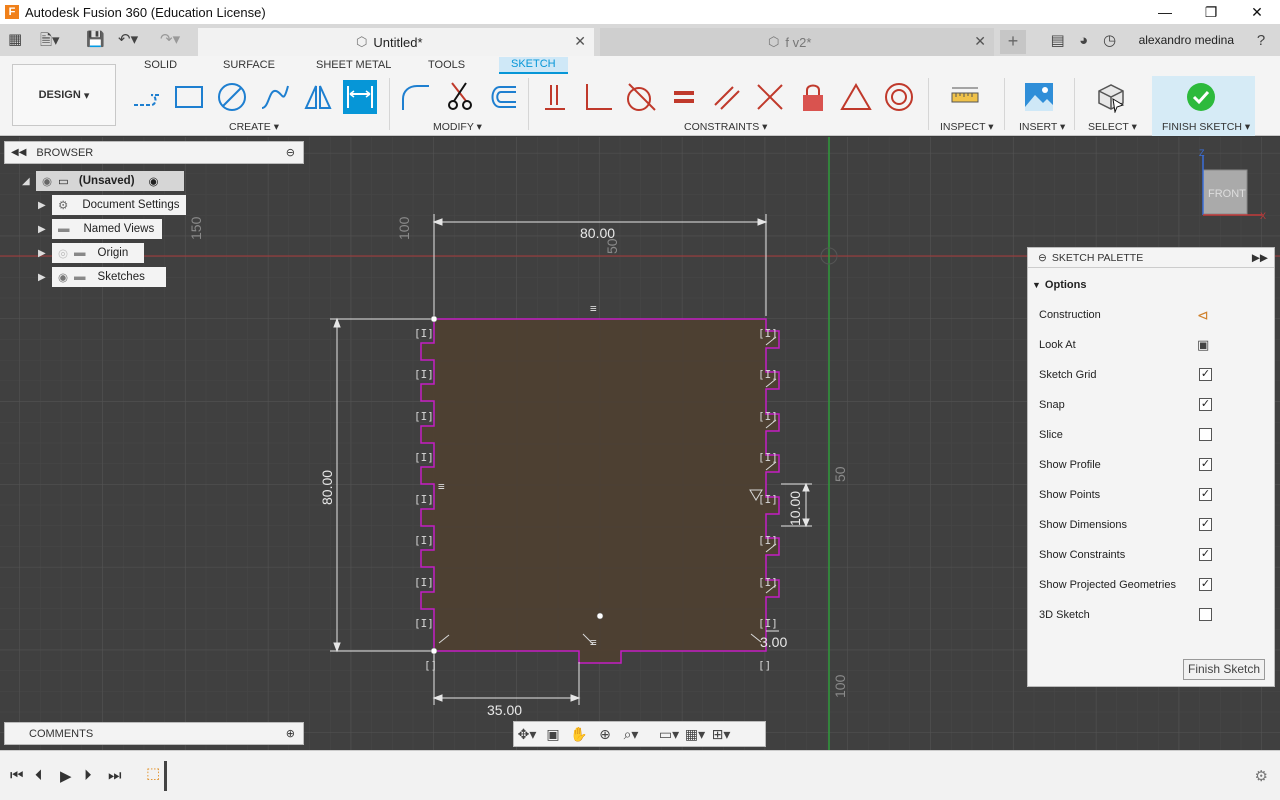 This screenshot has width=1280, height=800. I want to click on measure-tool-icon, so click(965, 97).